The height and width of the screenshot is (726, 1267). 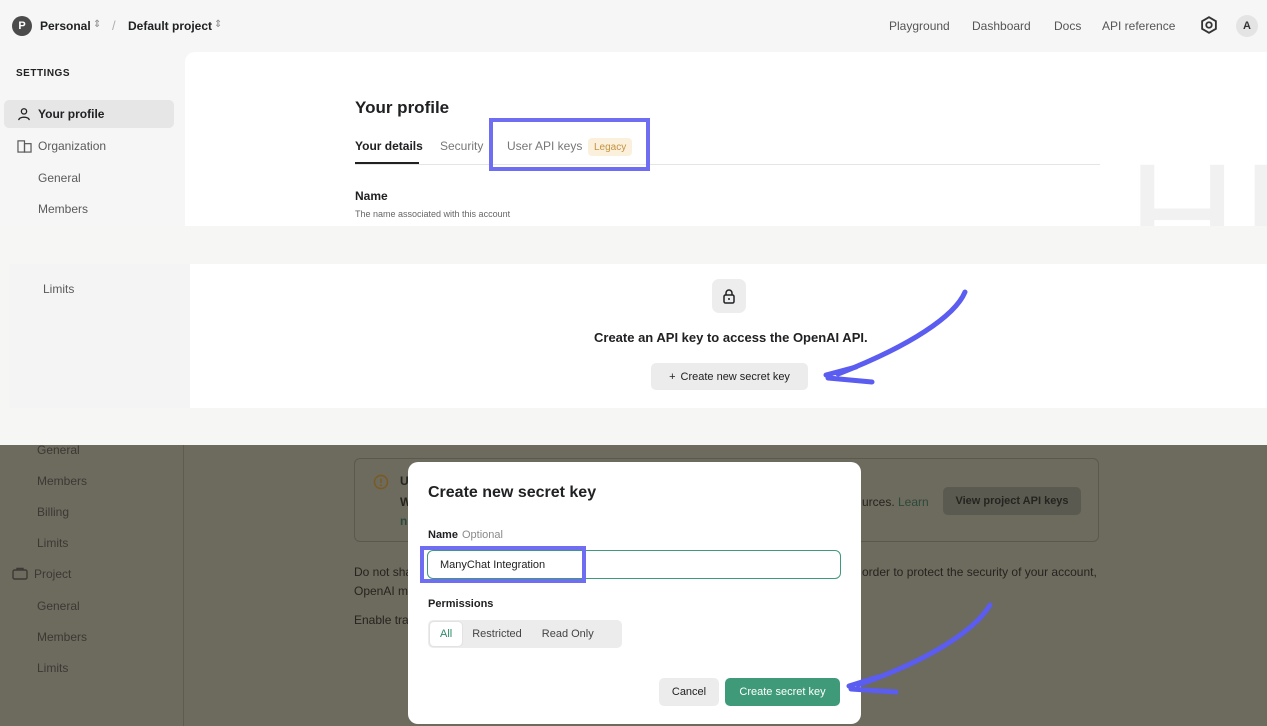 I want to click on sidebar-item-project: Project, so click(x=41, y=574).